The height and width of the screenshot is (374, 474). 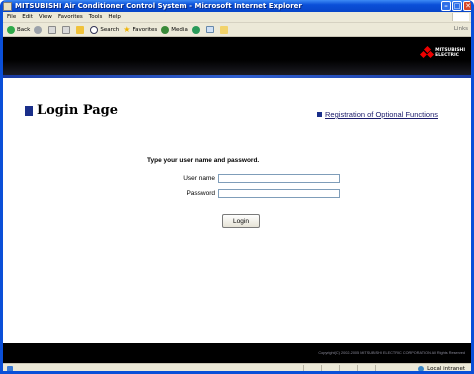 I want to click on password-field, so click(x=279, y=193).